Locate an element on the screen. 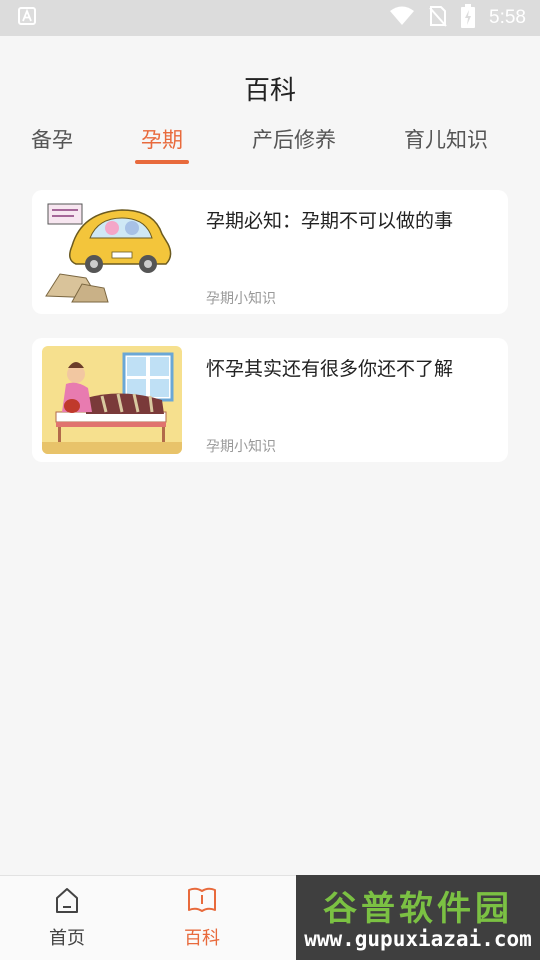 The image size is (540, 960). watermark-url: www.gupuxiazai.com is located at coordinates (418, 939).